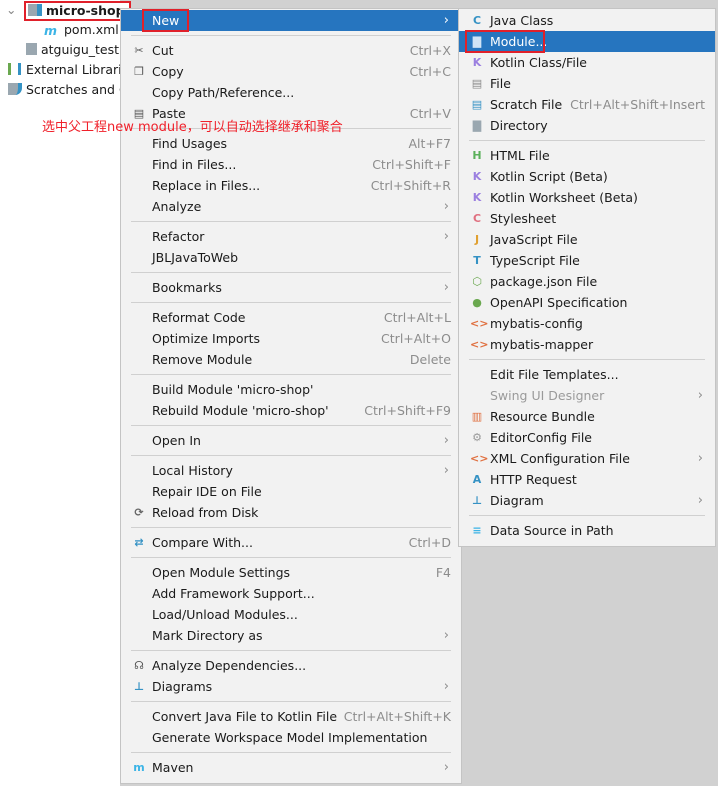 The height and width of the screenshot is (786, 718). Describe the element at coordinates (291, 440) in the screenshot. I see `main-item-open-in: Open In ›` at that location.